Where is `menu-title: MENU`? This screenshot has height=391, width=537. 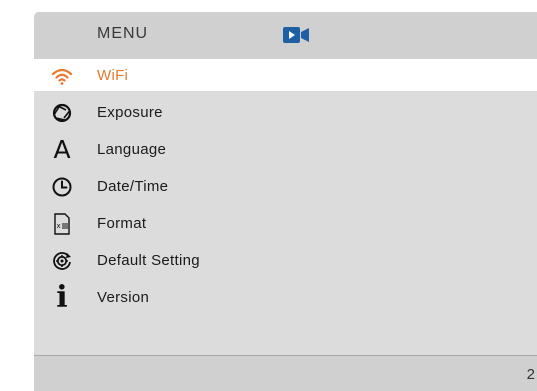
menu-title: MENU is located at coordinates (123, 33).